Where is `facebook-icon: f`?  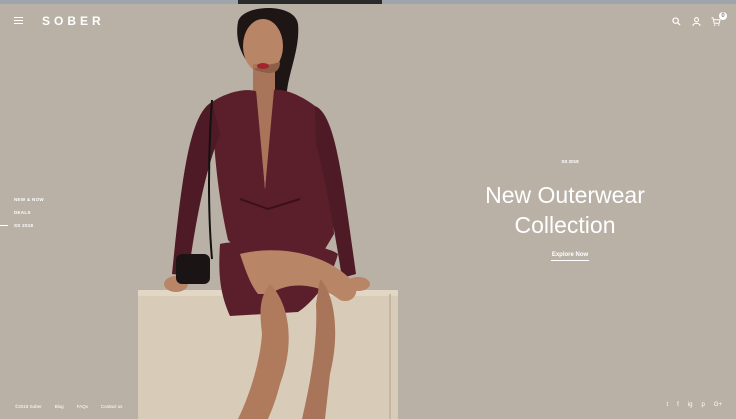
facebook-icon: f is located at coordinates (678, 405).